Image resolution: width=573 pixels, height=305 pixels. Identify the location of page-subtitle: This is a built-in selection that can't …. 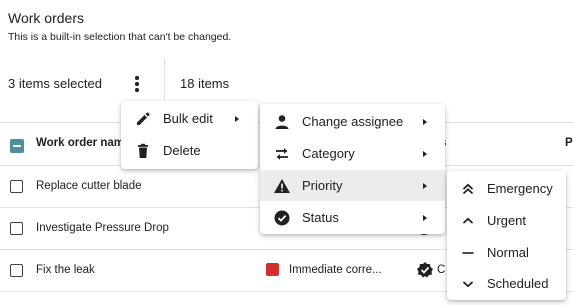
(120, 37).